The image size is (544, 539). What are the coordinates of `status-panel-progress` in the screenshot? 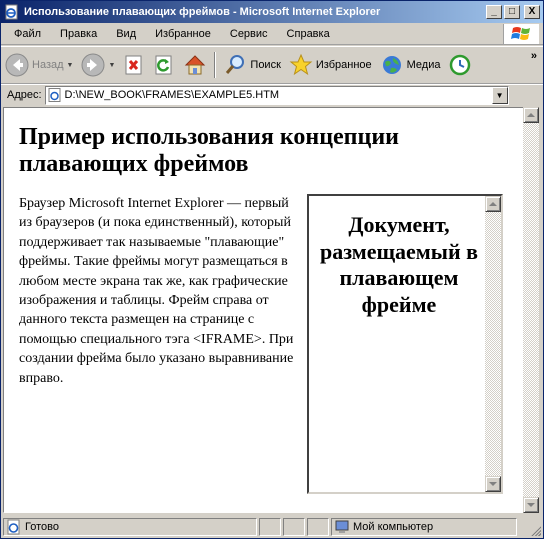 It's located at (270, 527).